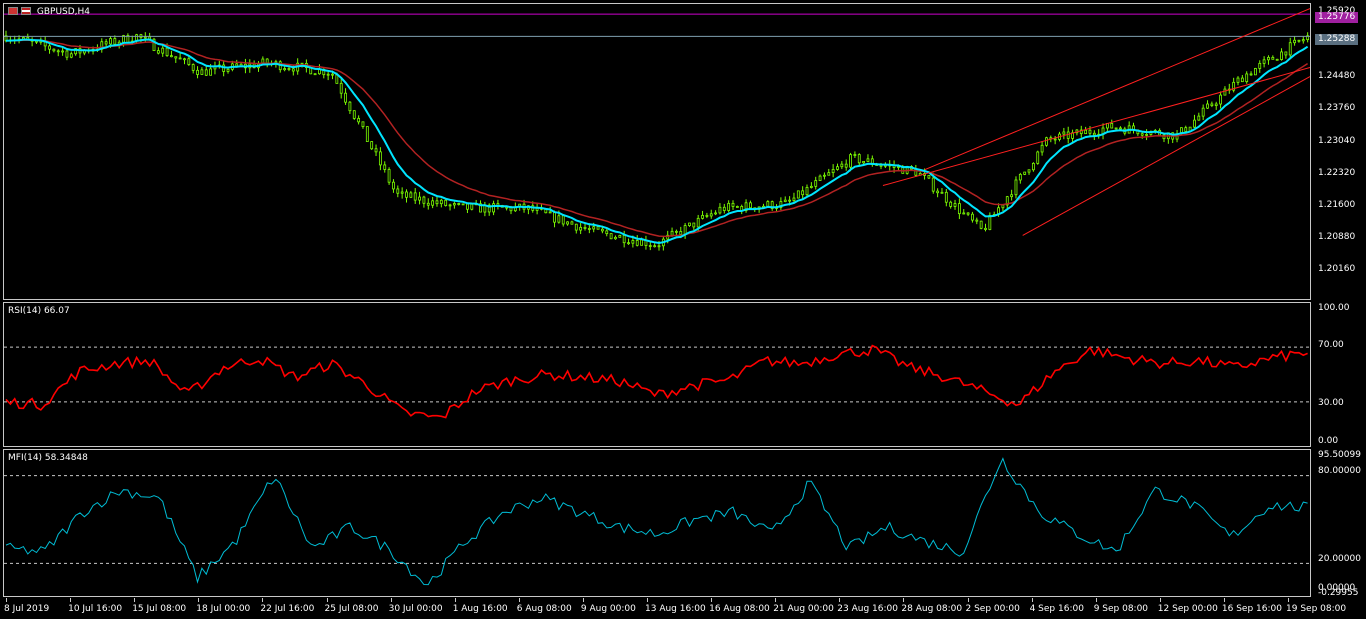 The width and height of the screenshot is (1366, 619). Describe the element at coordinates (1187, 609) in the screenshot. I see `time-tick-label: 12 Sep 00:00` at that location.